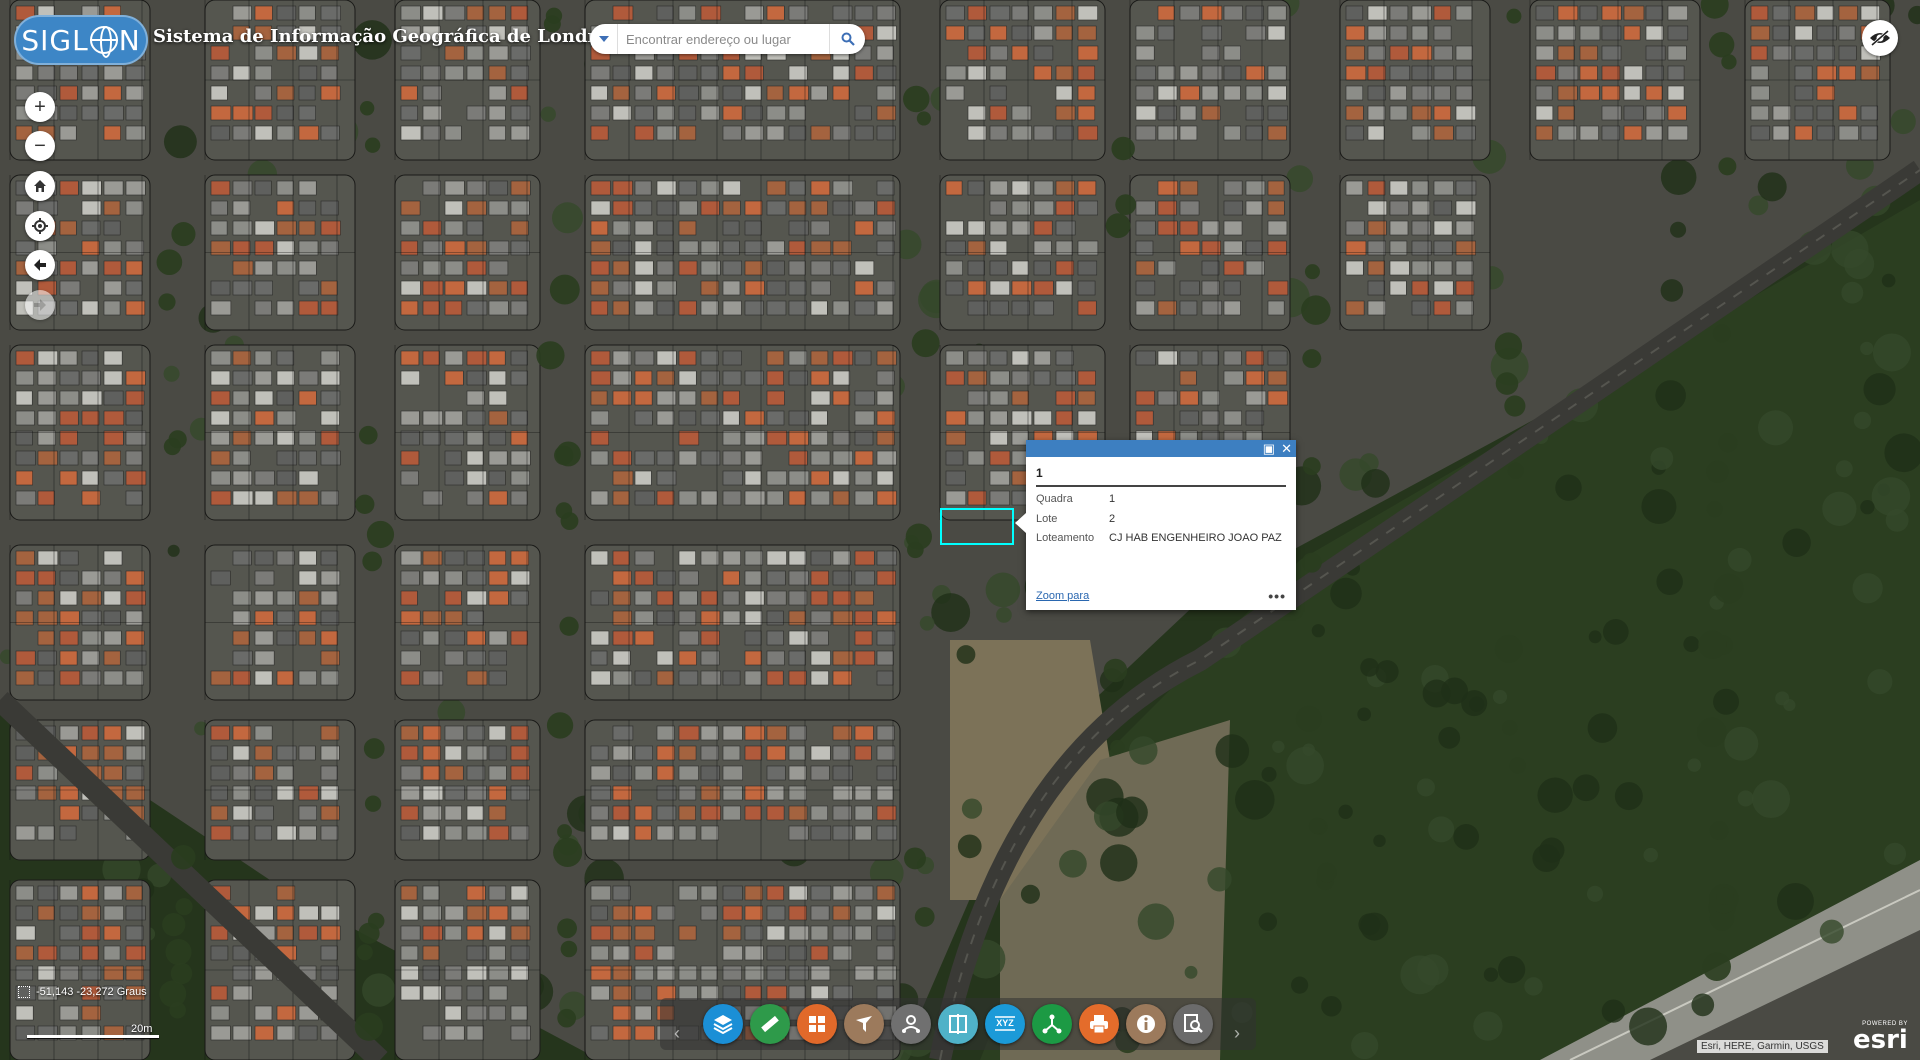  I want to click on zoom-out-button: −, so click(40, 146).